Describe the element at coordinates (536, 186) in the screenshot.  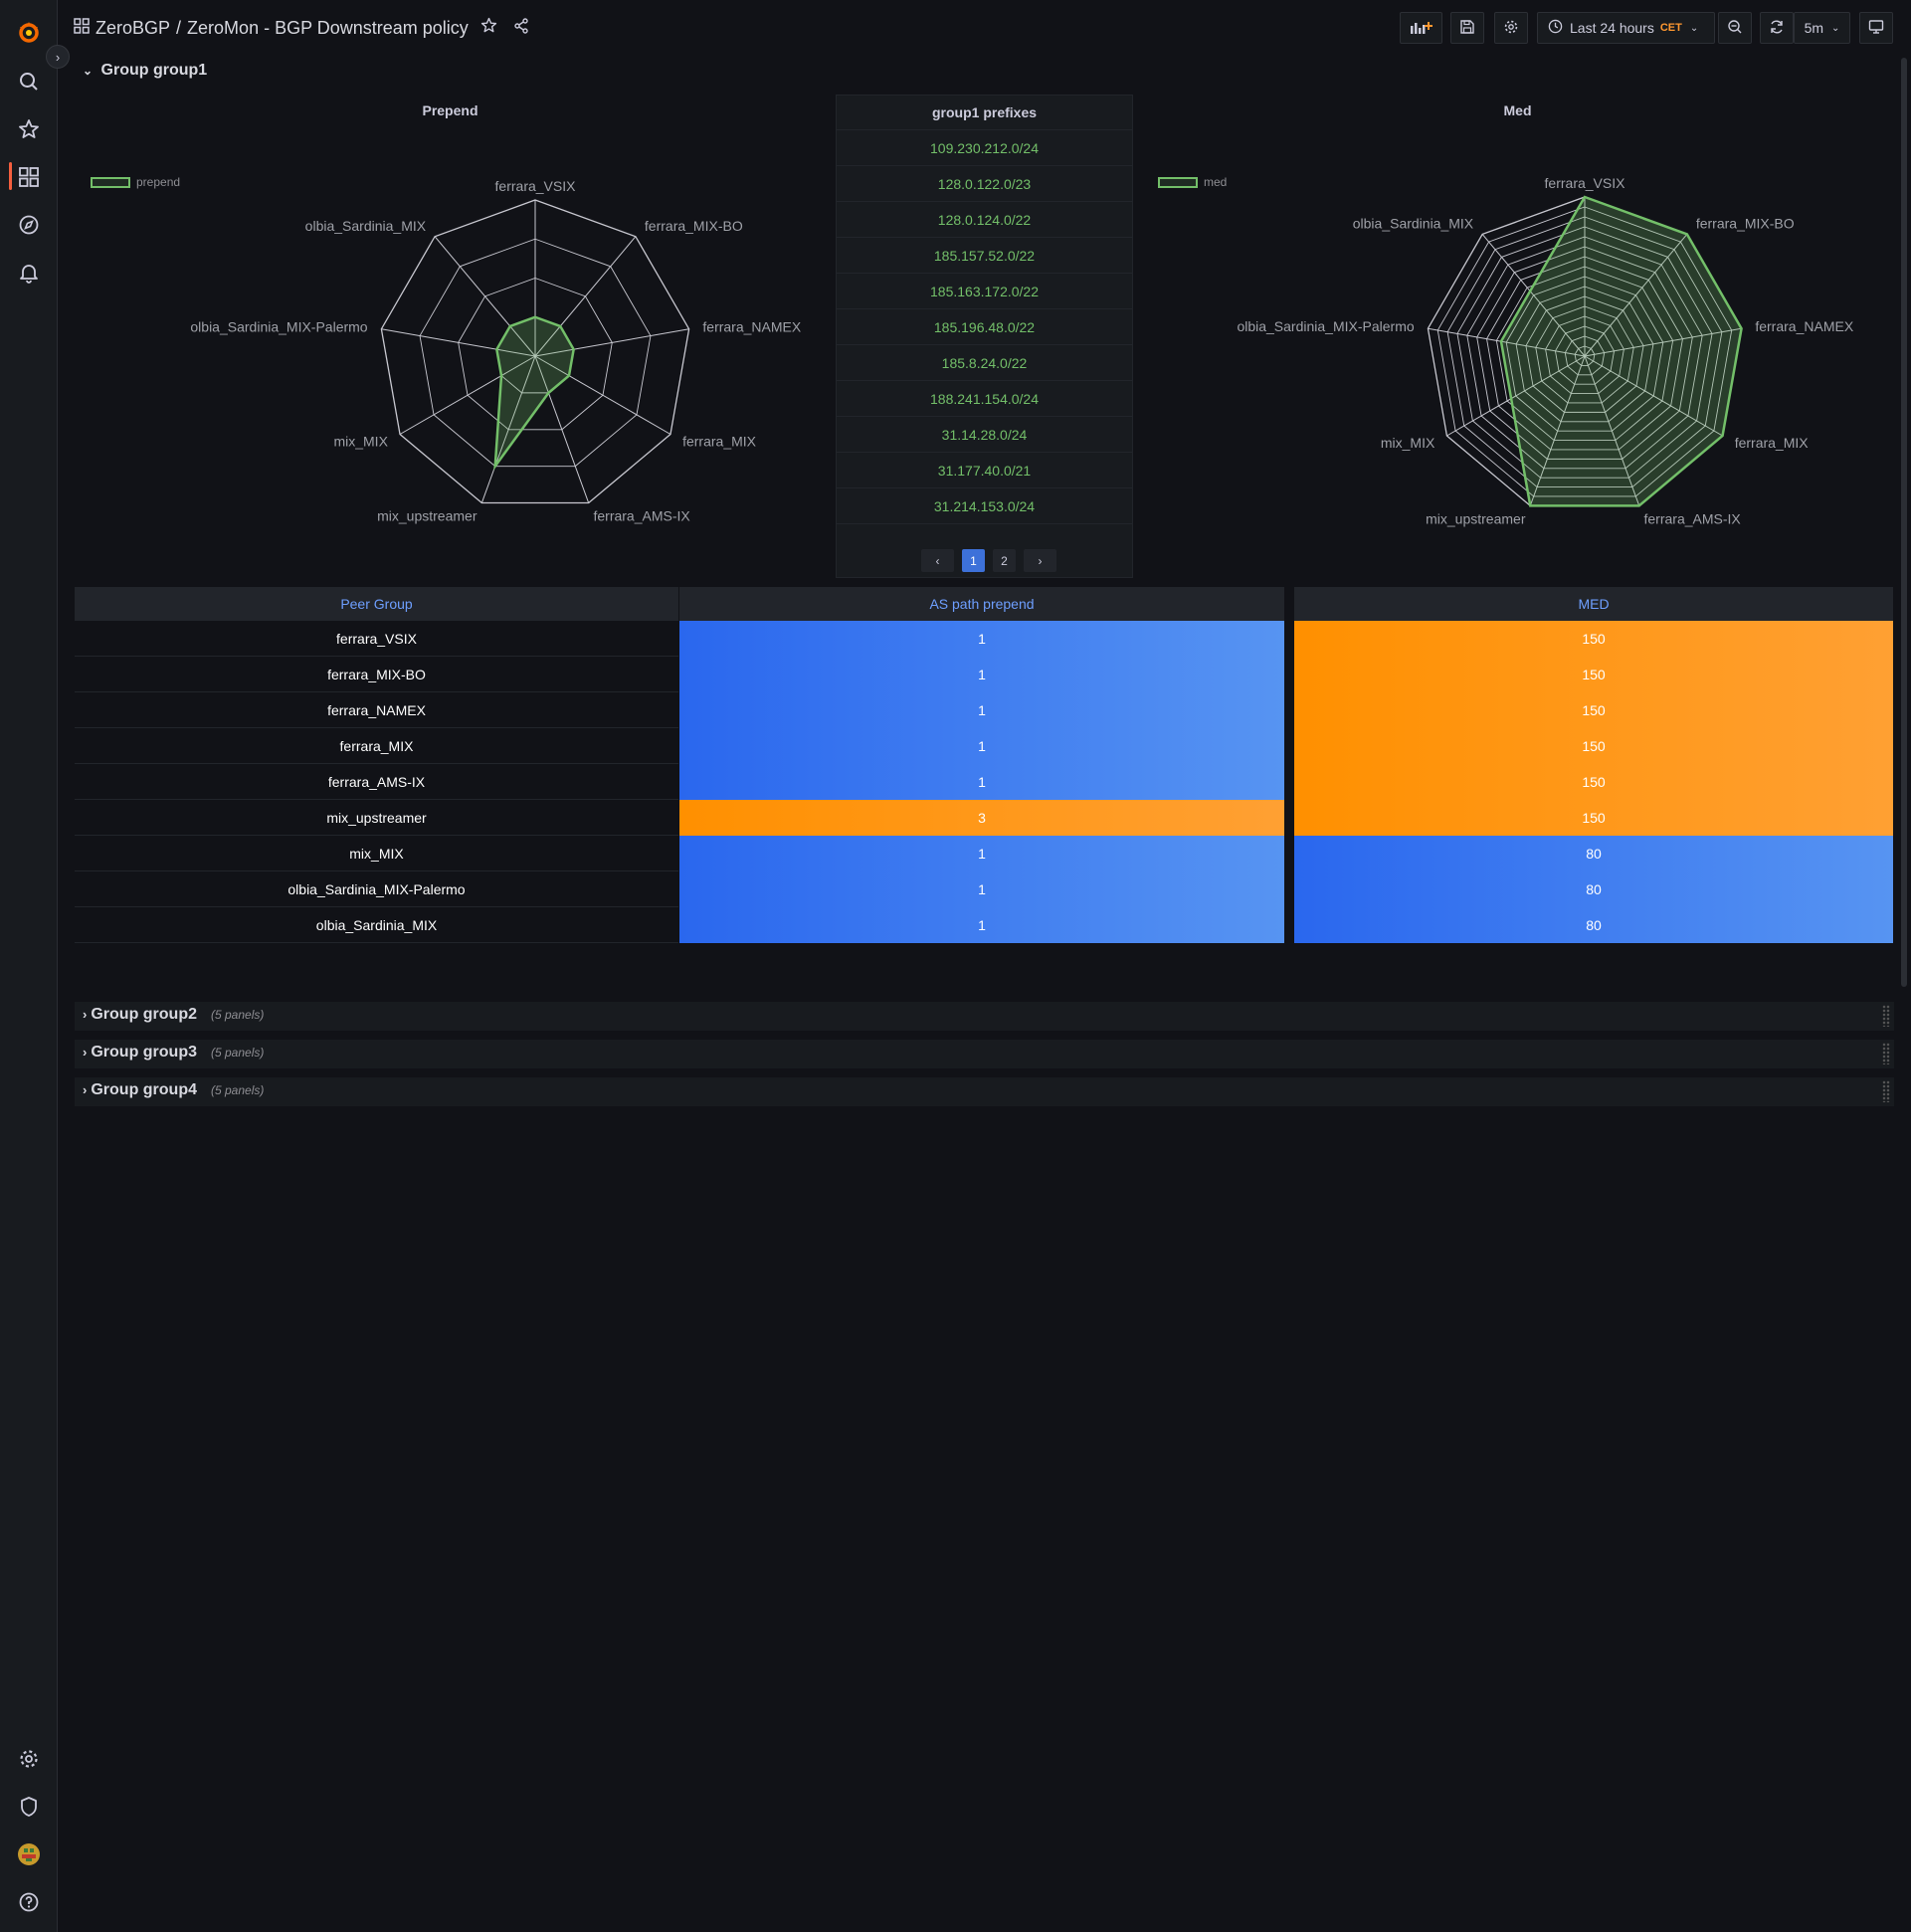
I see `radar-axis-label: ferrara_VSIX` at that location.